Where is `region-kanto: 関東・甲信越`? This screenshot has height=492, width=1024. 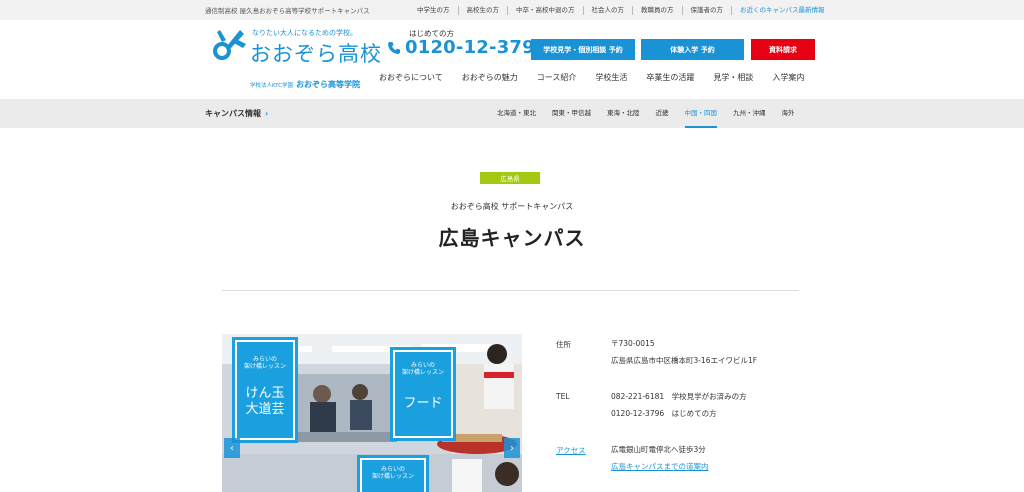 region-kanto: 関東・甲信越 is located at coordinates (571, 113).